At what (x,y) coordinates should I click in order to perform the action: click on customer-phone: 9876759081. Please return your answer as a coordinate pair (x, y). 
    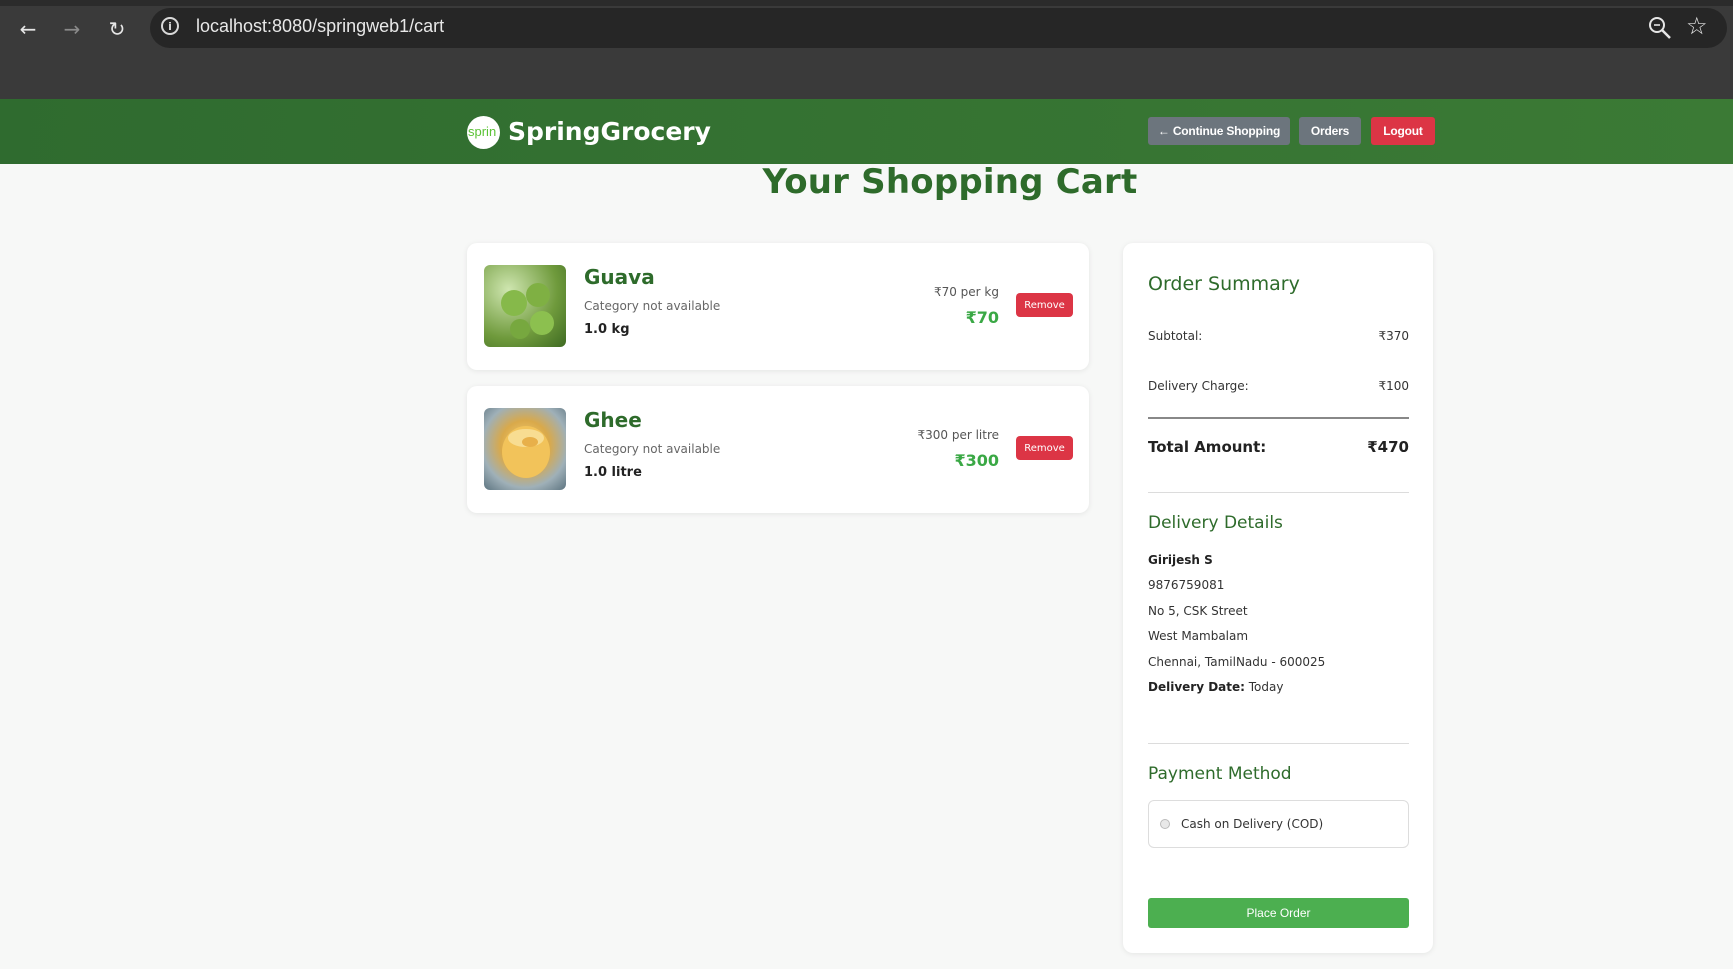
    Looking at the image, I should click on (1186, 585).